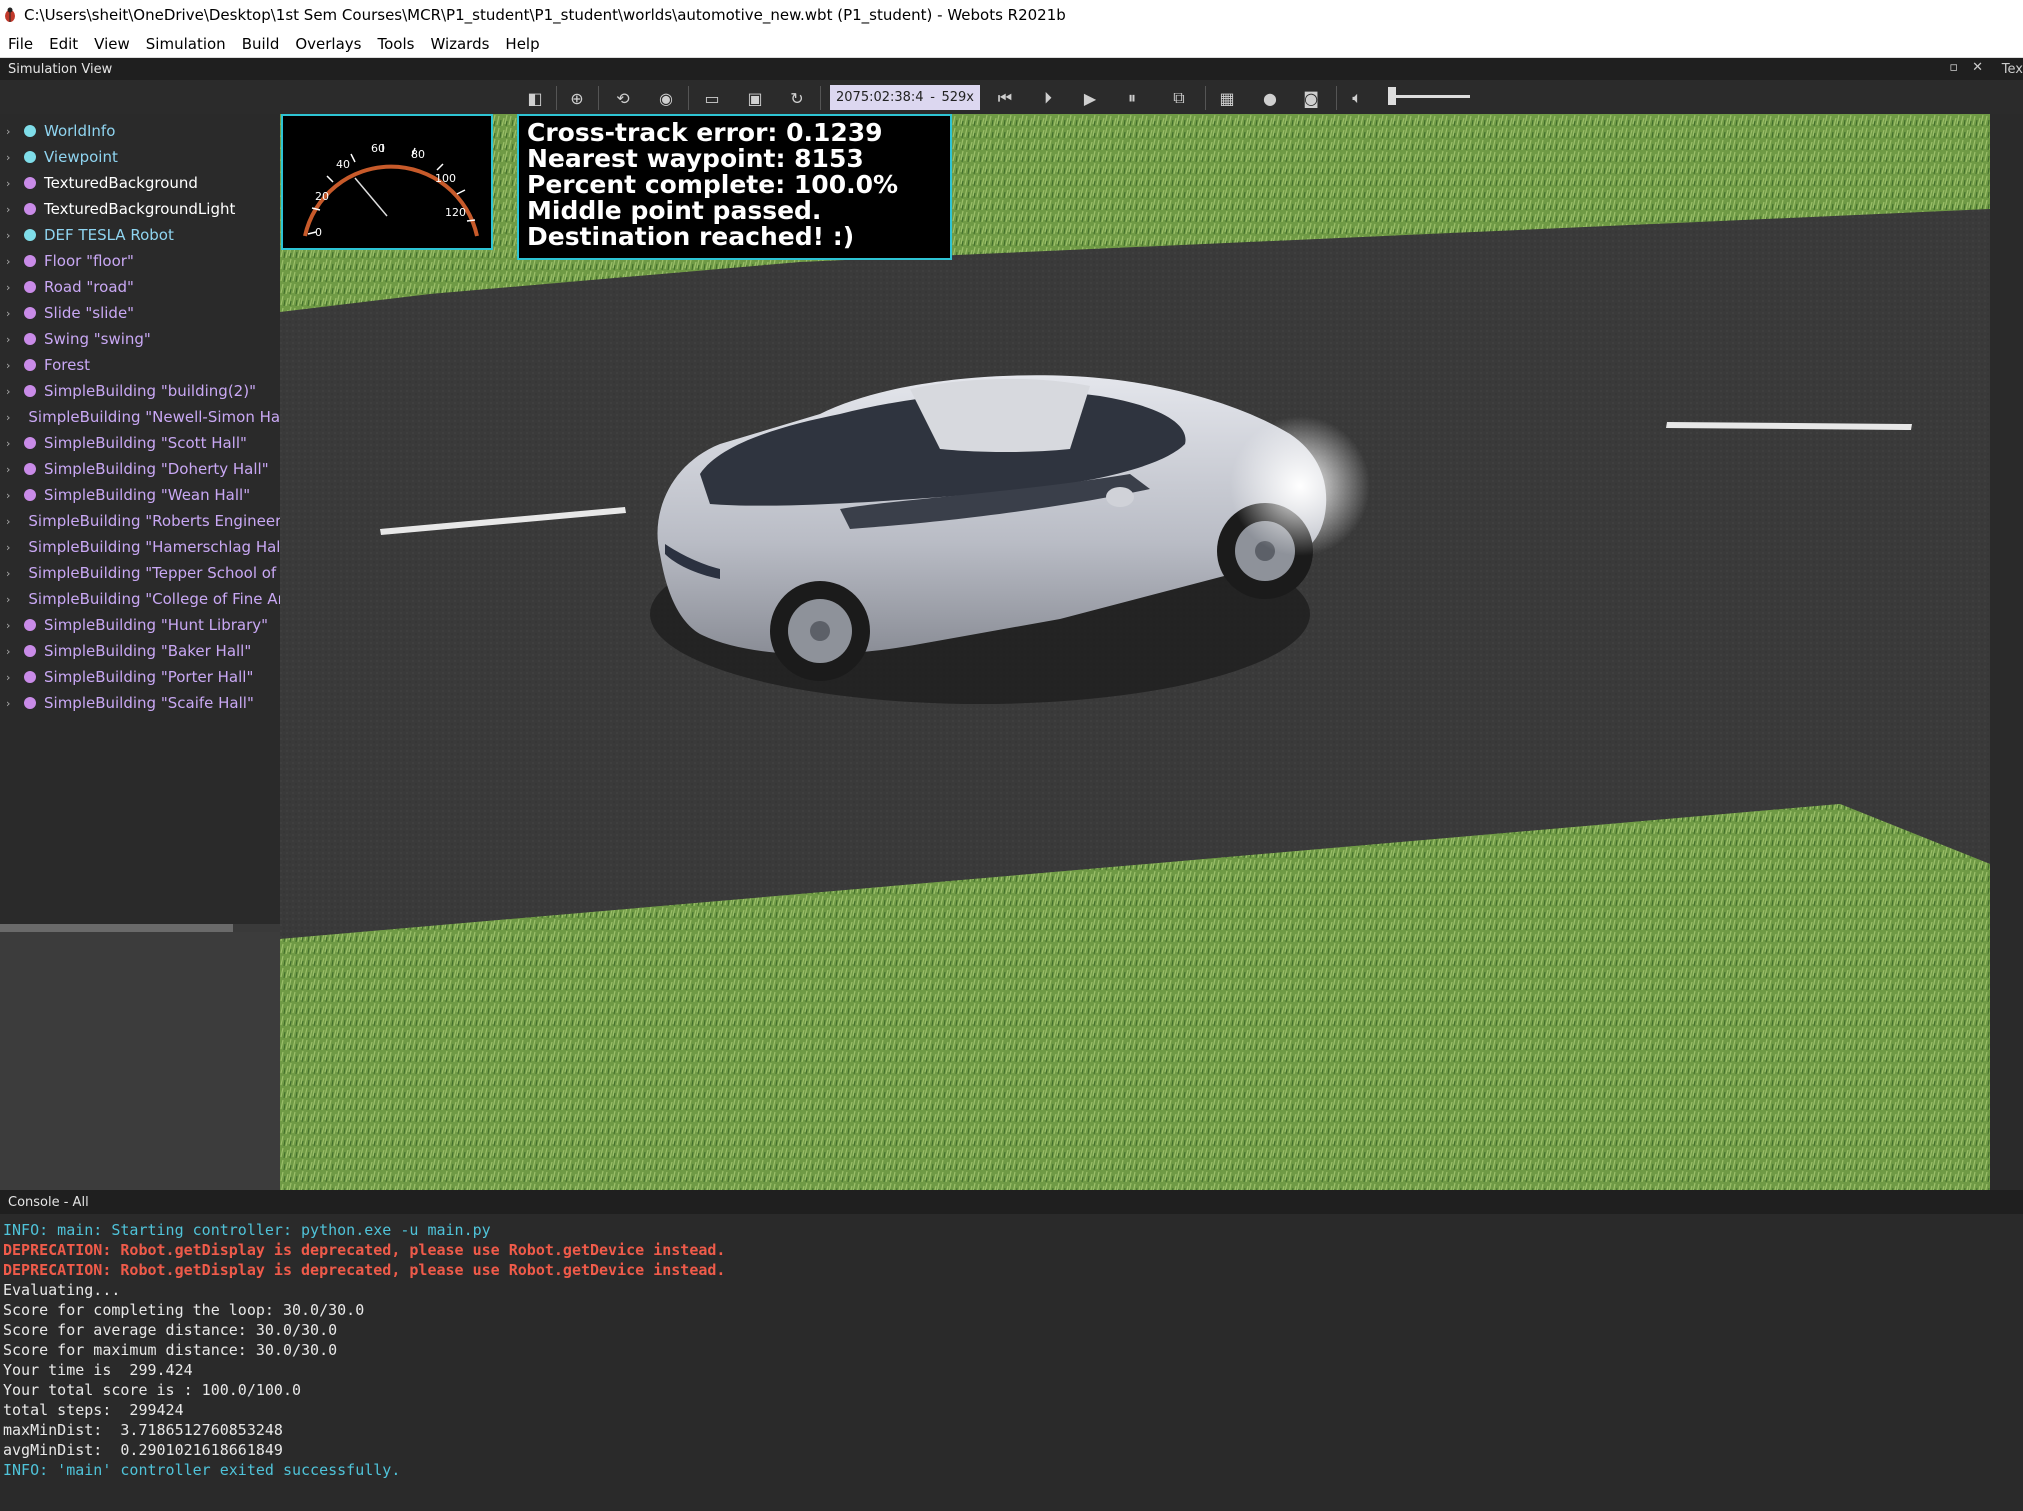 Image resolution: width=2023 pixels, height=1511 pixels. What do you see at coordinates (395, 44) in the screenshot?
I see `menu-tools: Tools` at bounding box center [395, 44].